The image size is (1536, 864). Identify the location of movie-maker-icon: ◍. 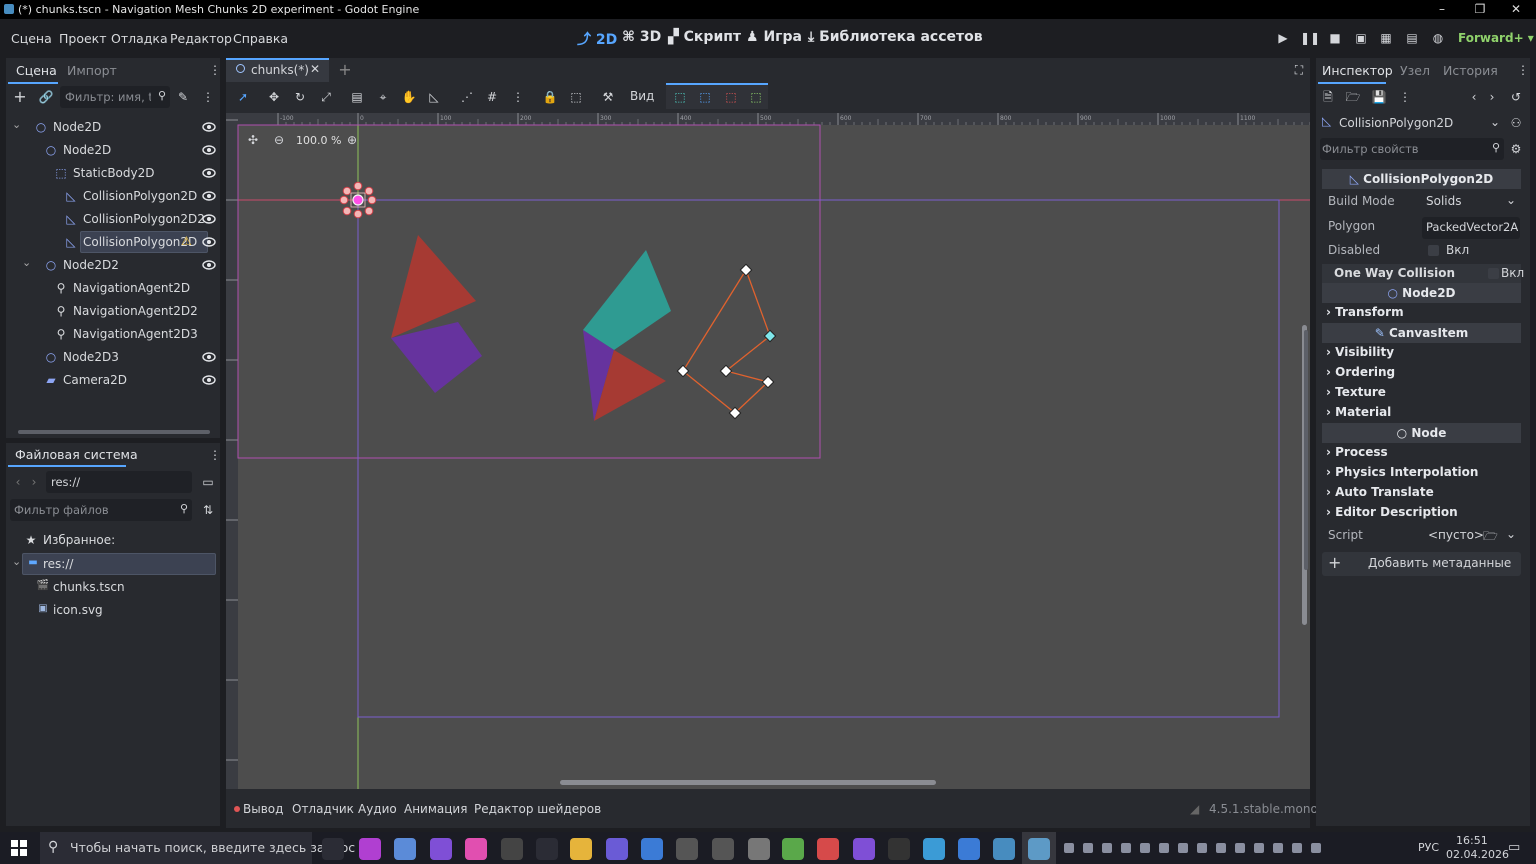
(1438, 38).